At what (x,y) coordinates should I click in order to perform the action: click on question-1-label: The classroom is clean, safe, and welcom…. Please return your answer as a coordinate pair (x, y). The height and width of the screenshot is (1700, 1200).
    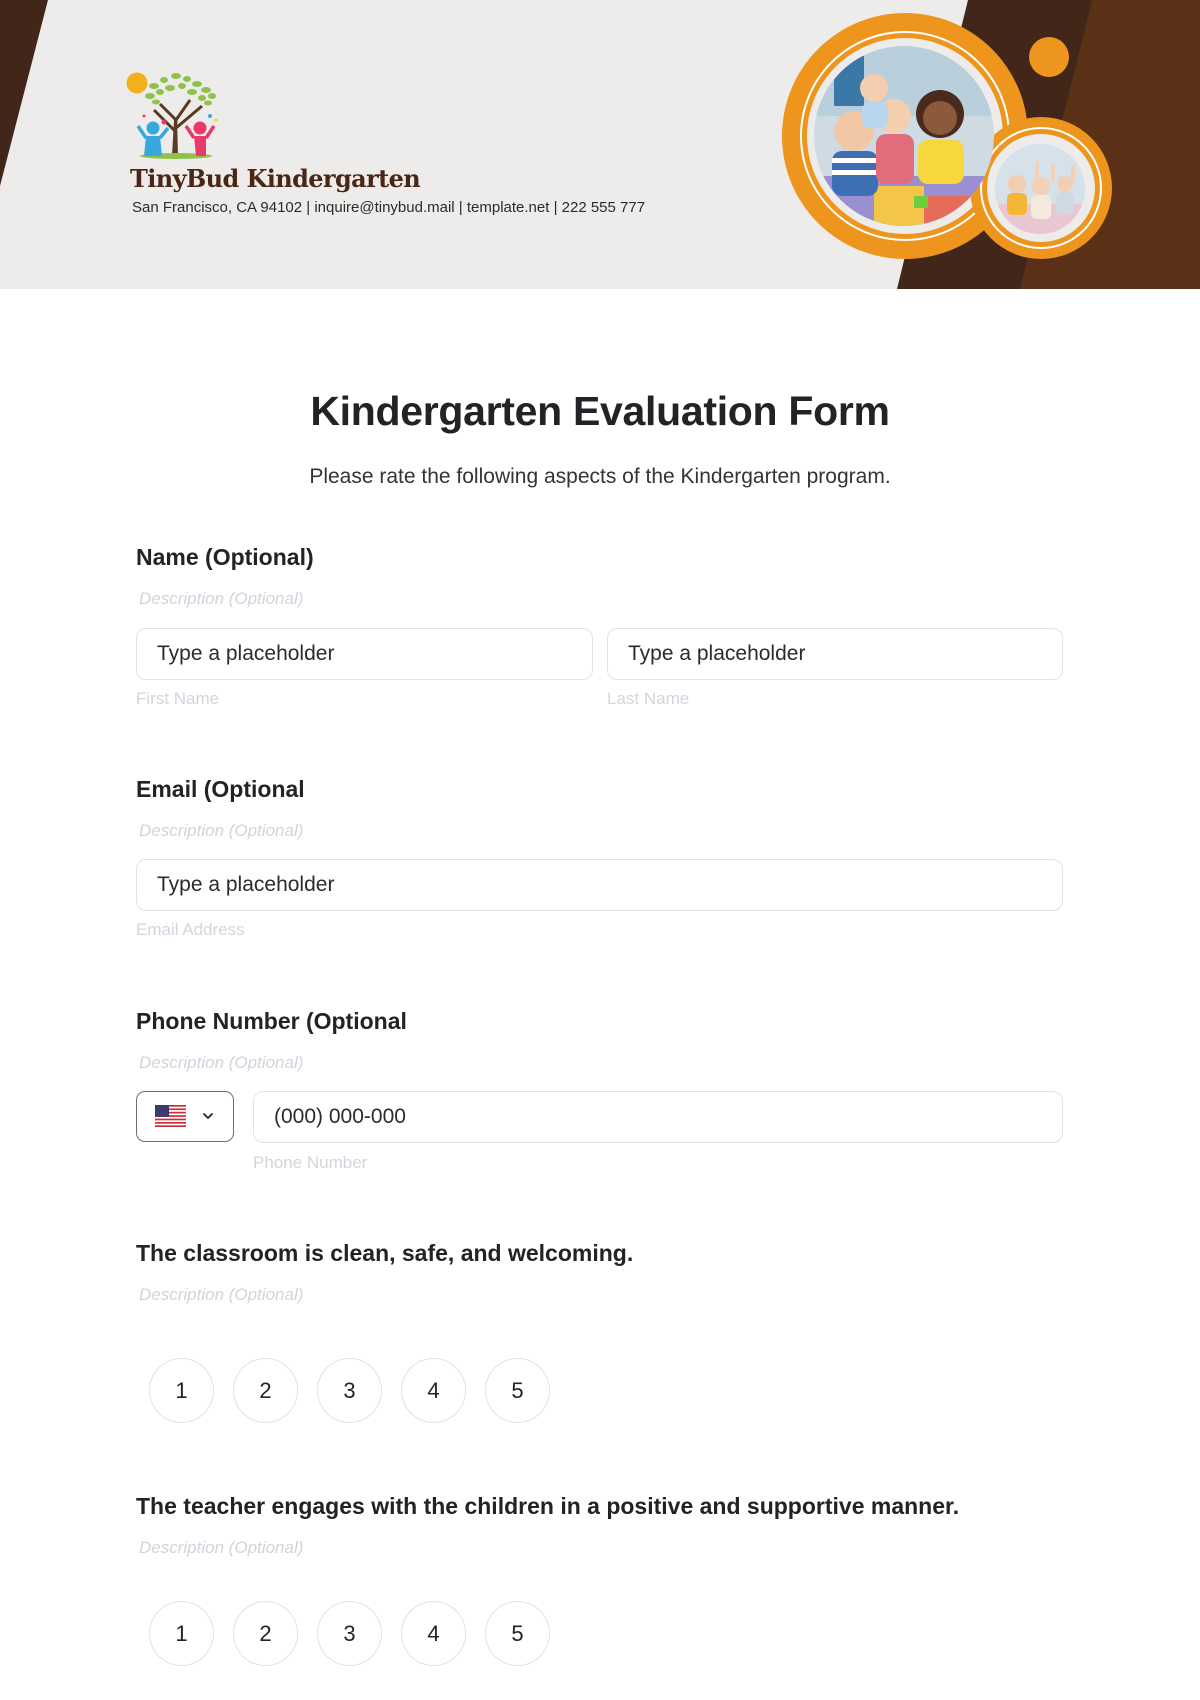
    Looking at the image, I should click on (385, 1253).